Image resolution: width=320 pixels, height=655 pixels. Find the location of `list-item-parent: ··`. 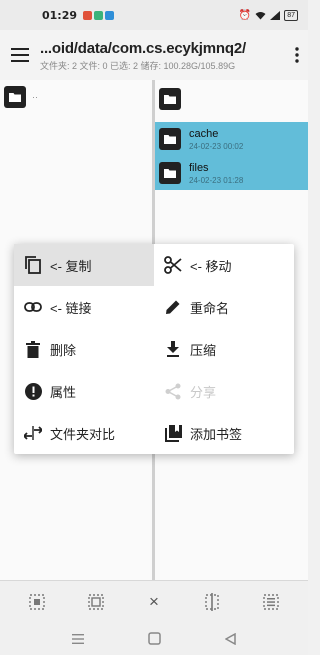

list-item-parent: ·· is located at coordinates (76, 97).